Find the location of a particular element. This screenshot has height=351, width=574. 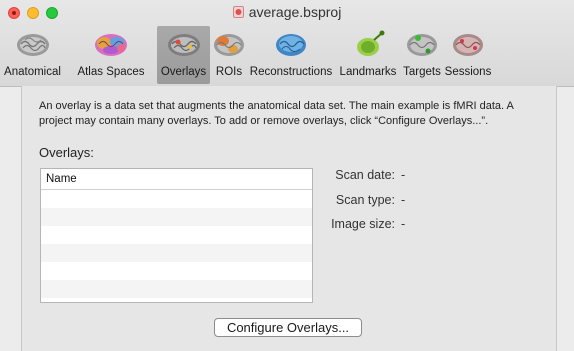

image-size-label: Image size: is located at coordinates (363, 224).